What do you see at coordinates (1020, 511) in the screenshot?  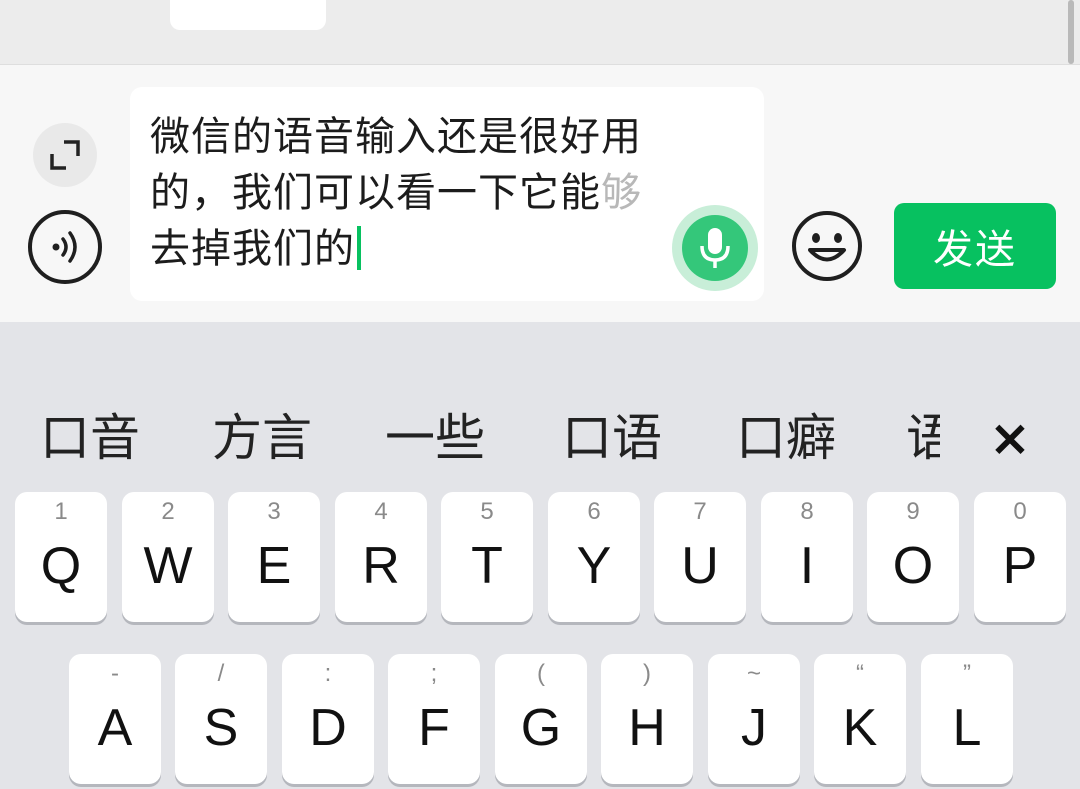 I see `key-sub: 0` at bounding box center [1020, 511].